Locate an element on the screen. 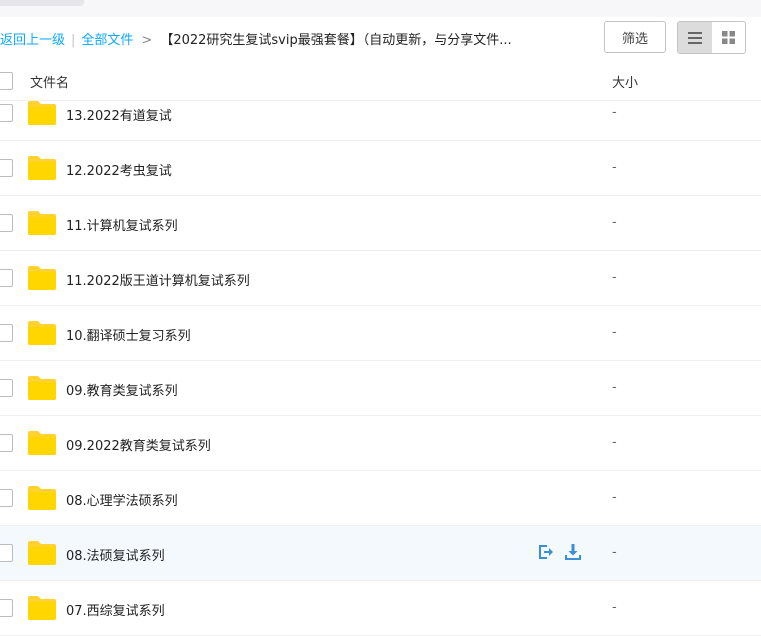  back-link: 返回上一级 is located at coordinates (32, 40).